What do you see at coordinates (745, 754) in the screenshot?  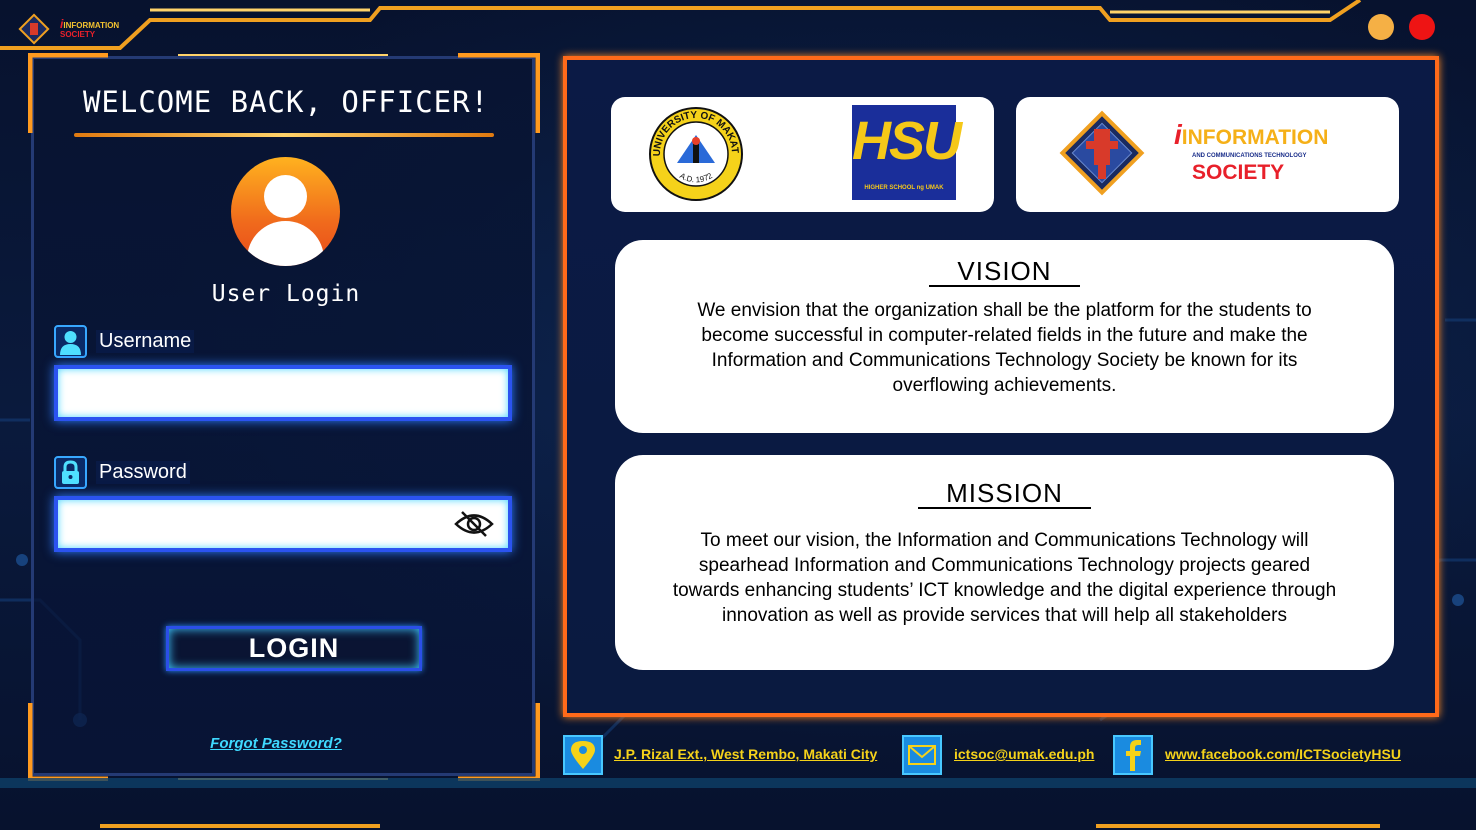 I see `address-link: J.P. Rizal Ext., West Rembo, Makati City` at bounding box center [745, 754].